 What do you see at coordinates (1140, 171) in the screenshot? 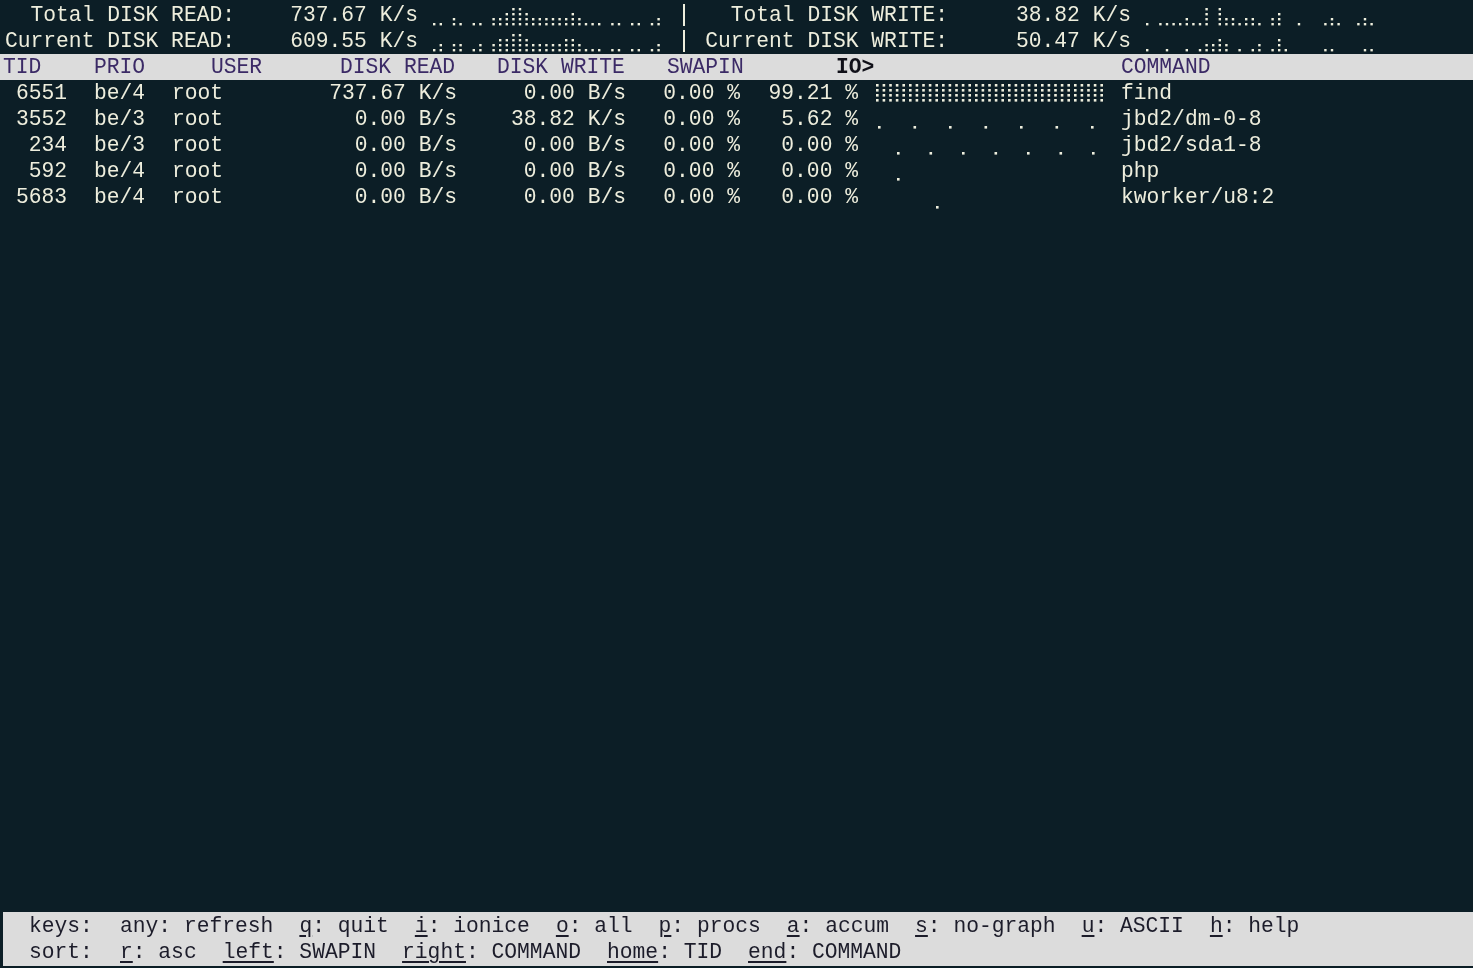
I see `command-cell: php` at bounding box center [1140, 171].